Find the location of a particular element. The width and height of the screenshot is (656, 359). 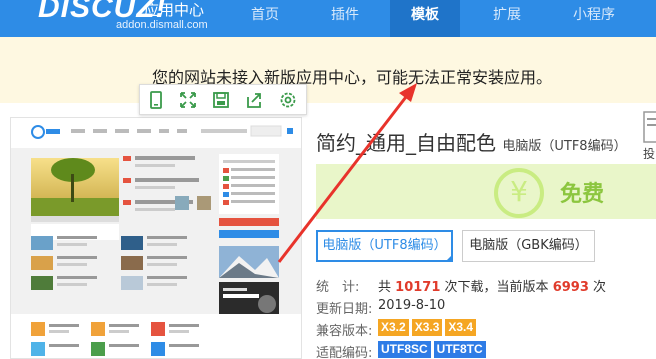

preview-toolbar is located at coordinates (223, 99).